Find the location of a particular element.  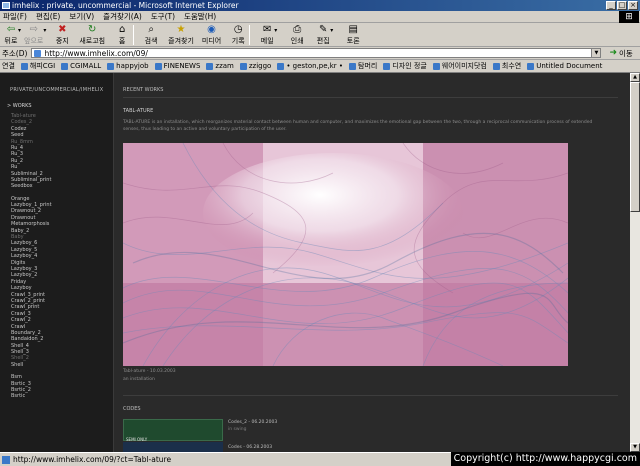

edit-icon: ✎ is located at coordinates (323, 29).